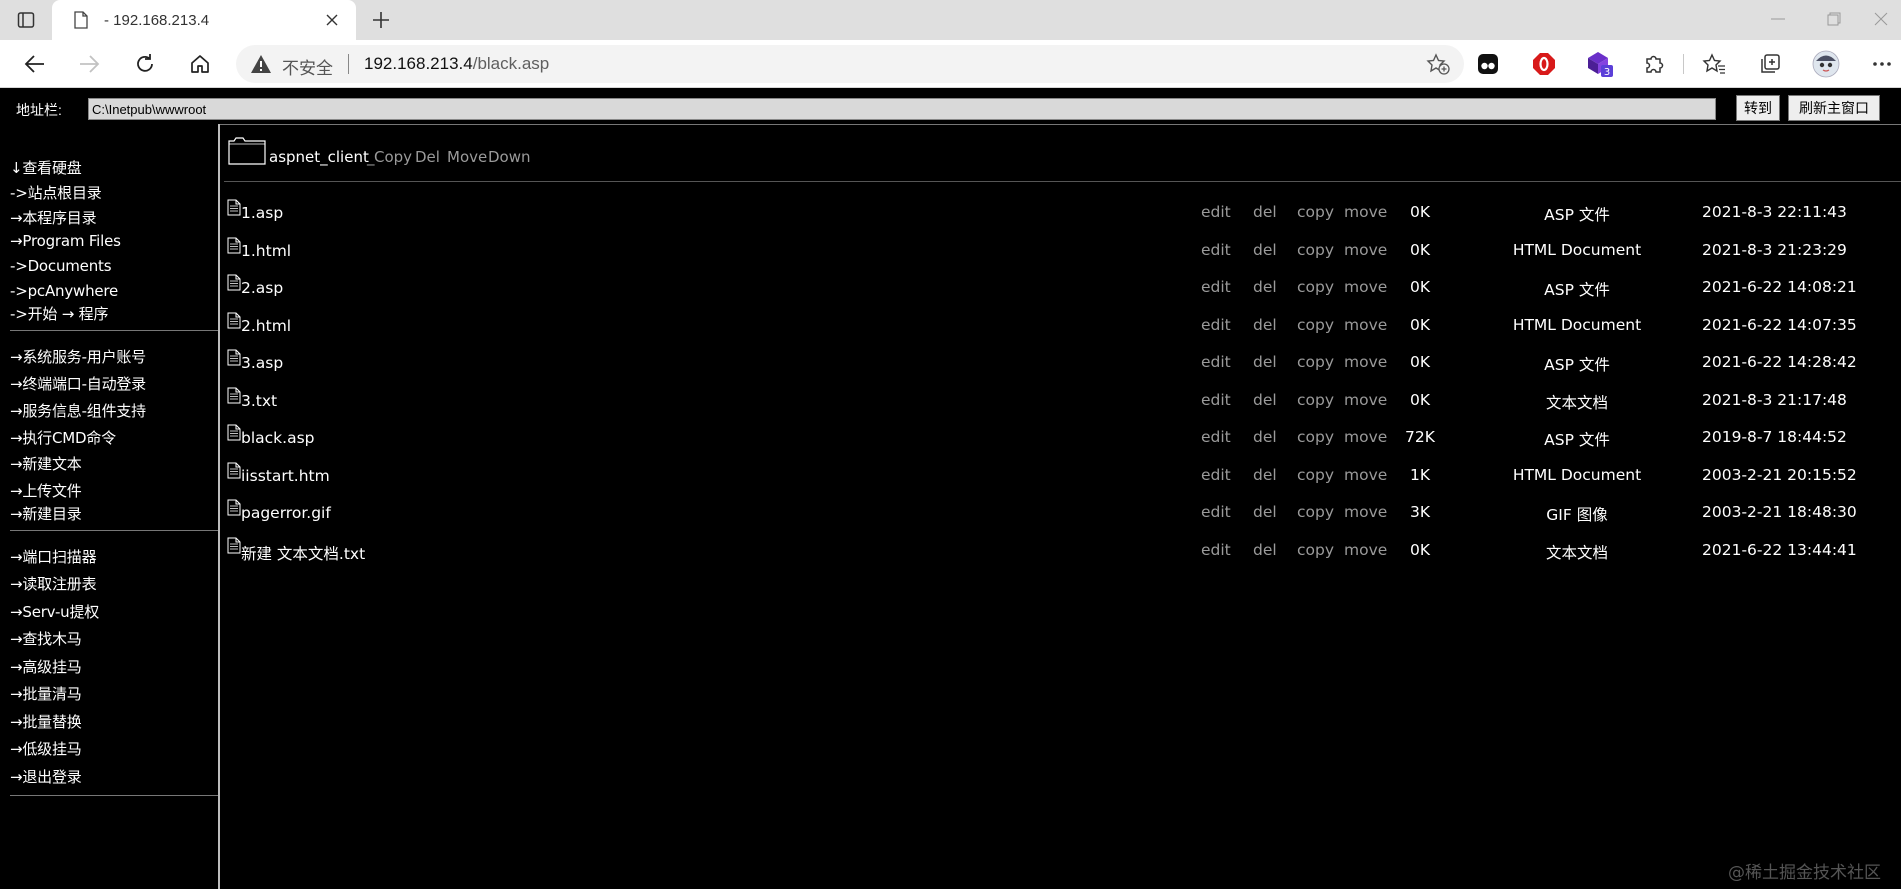 The image size is (1901, 889). Describe the element at coordinates (1544, 64) in the screenshot. I see `adblock-icon` at that location.